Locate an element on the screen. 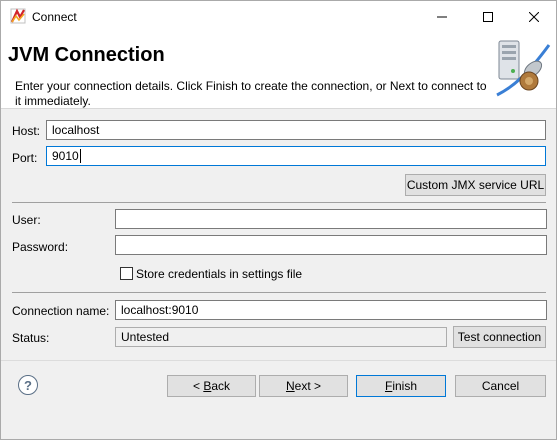 The width and height of the screenshot is (557, 440). port-value: 9010 is located at coordinates (65, 156).